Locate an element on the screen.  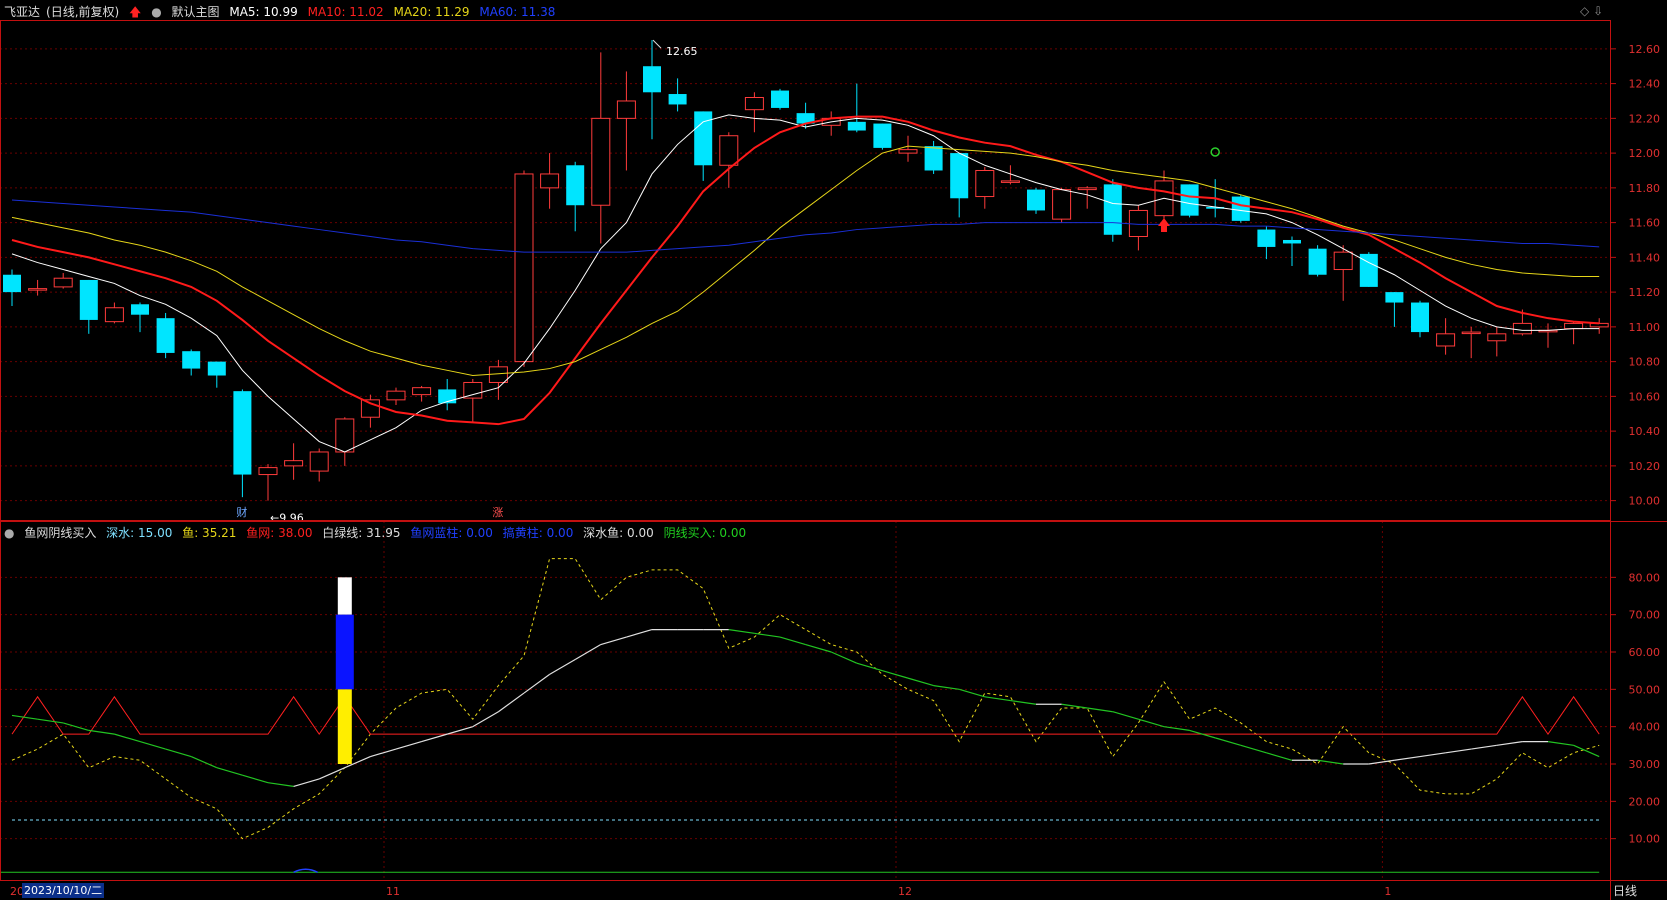
signal-bar-yellow is located at coordinates (344, 726).